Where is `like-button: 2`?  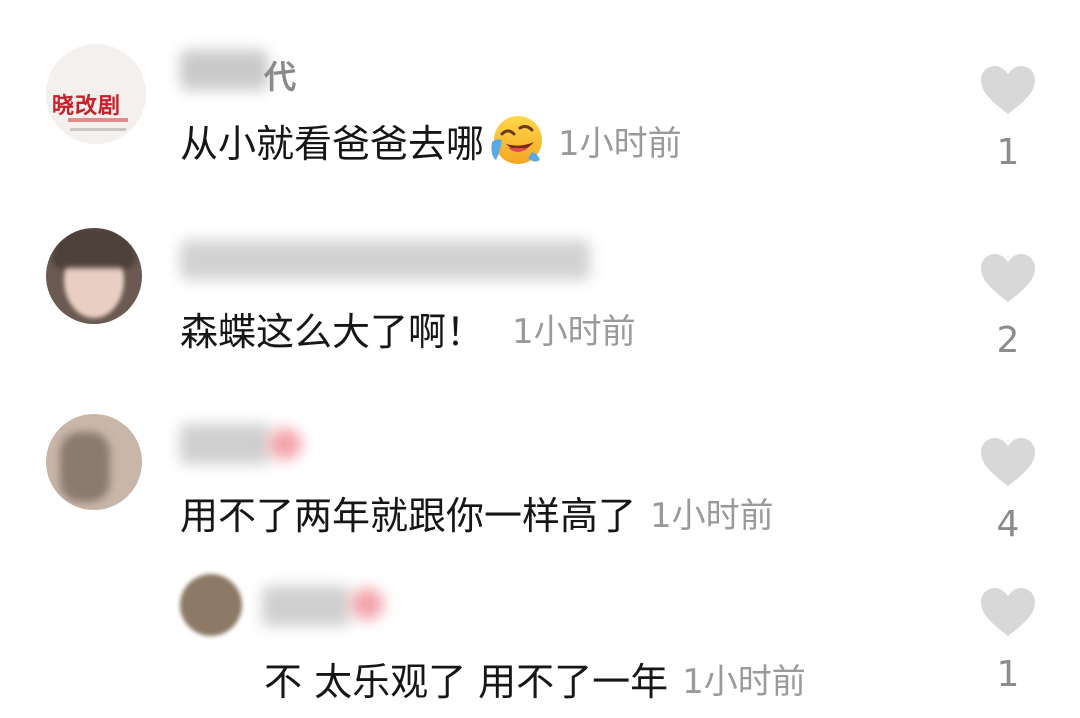
like-button: 2 is located at coordinates (1008, 306).